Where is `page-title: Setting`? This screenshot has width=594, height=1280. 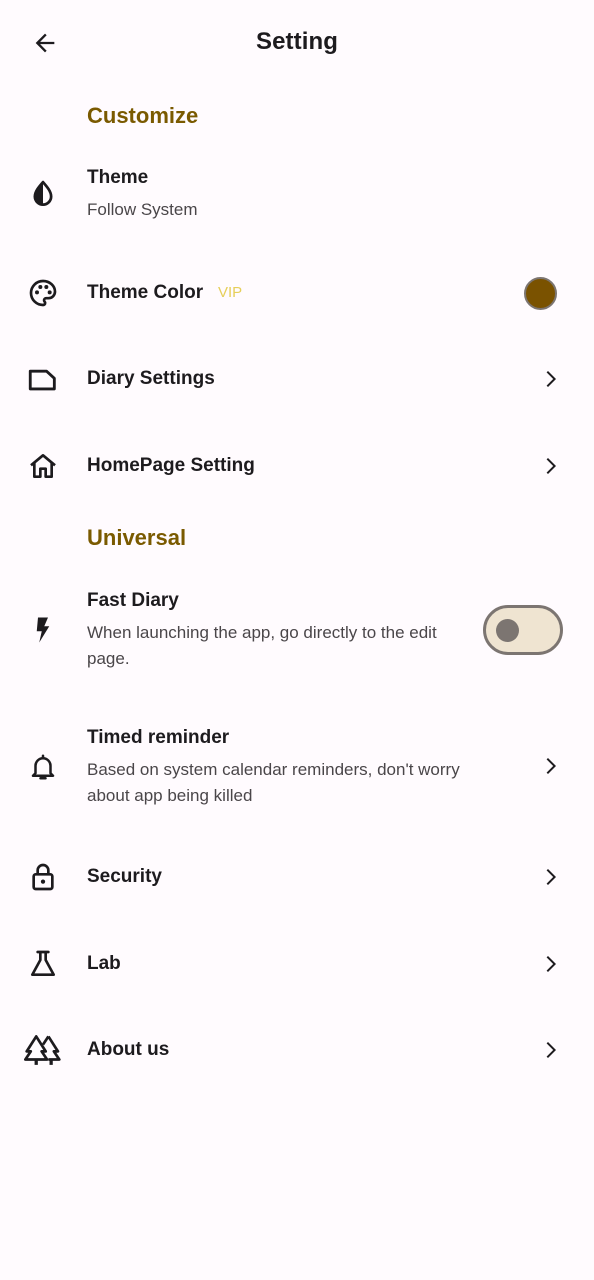
page-title: Setting is located at coordinates (297, 41).